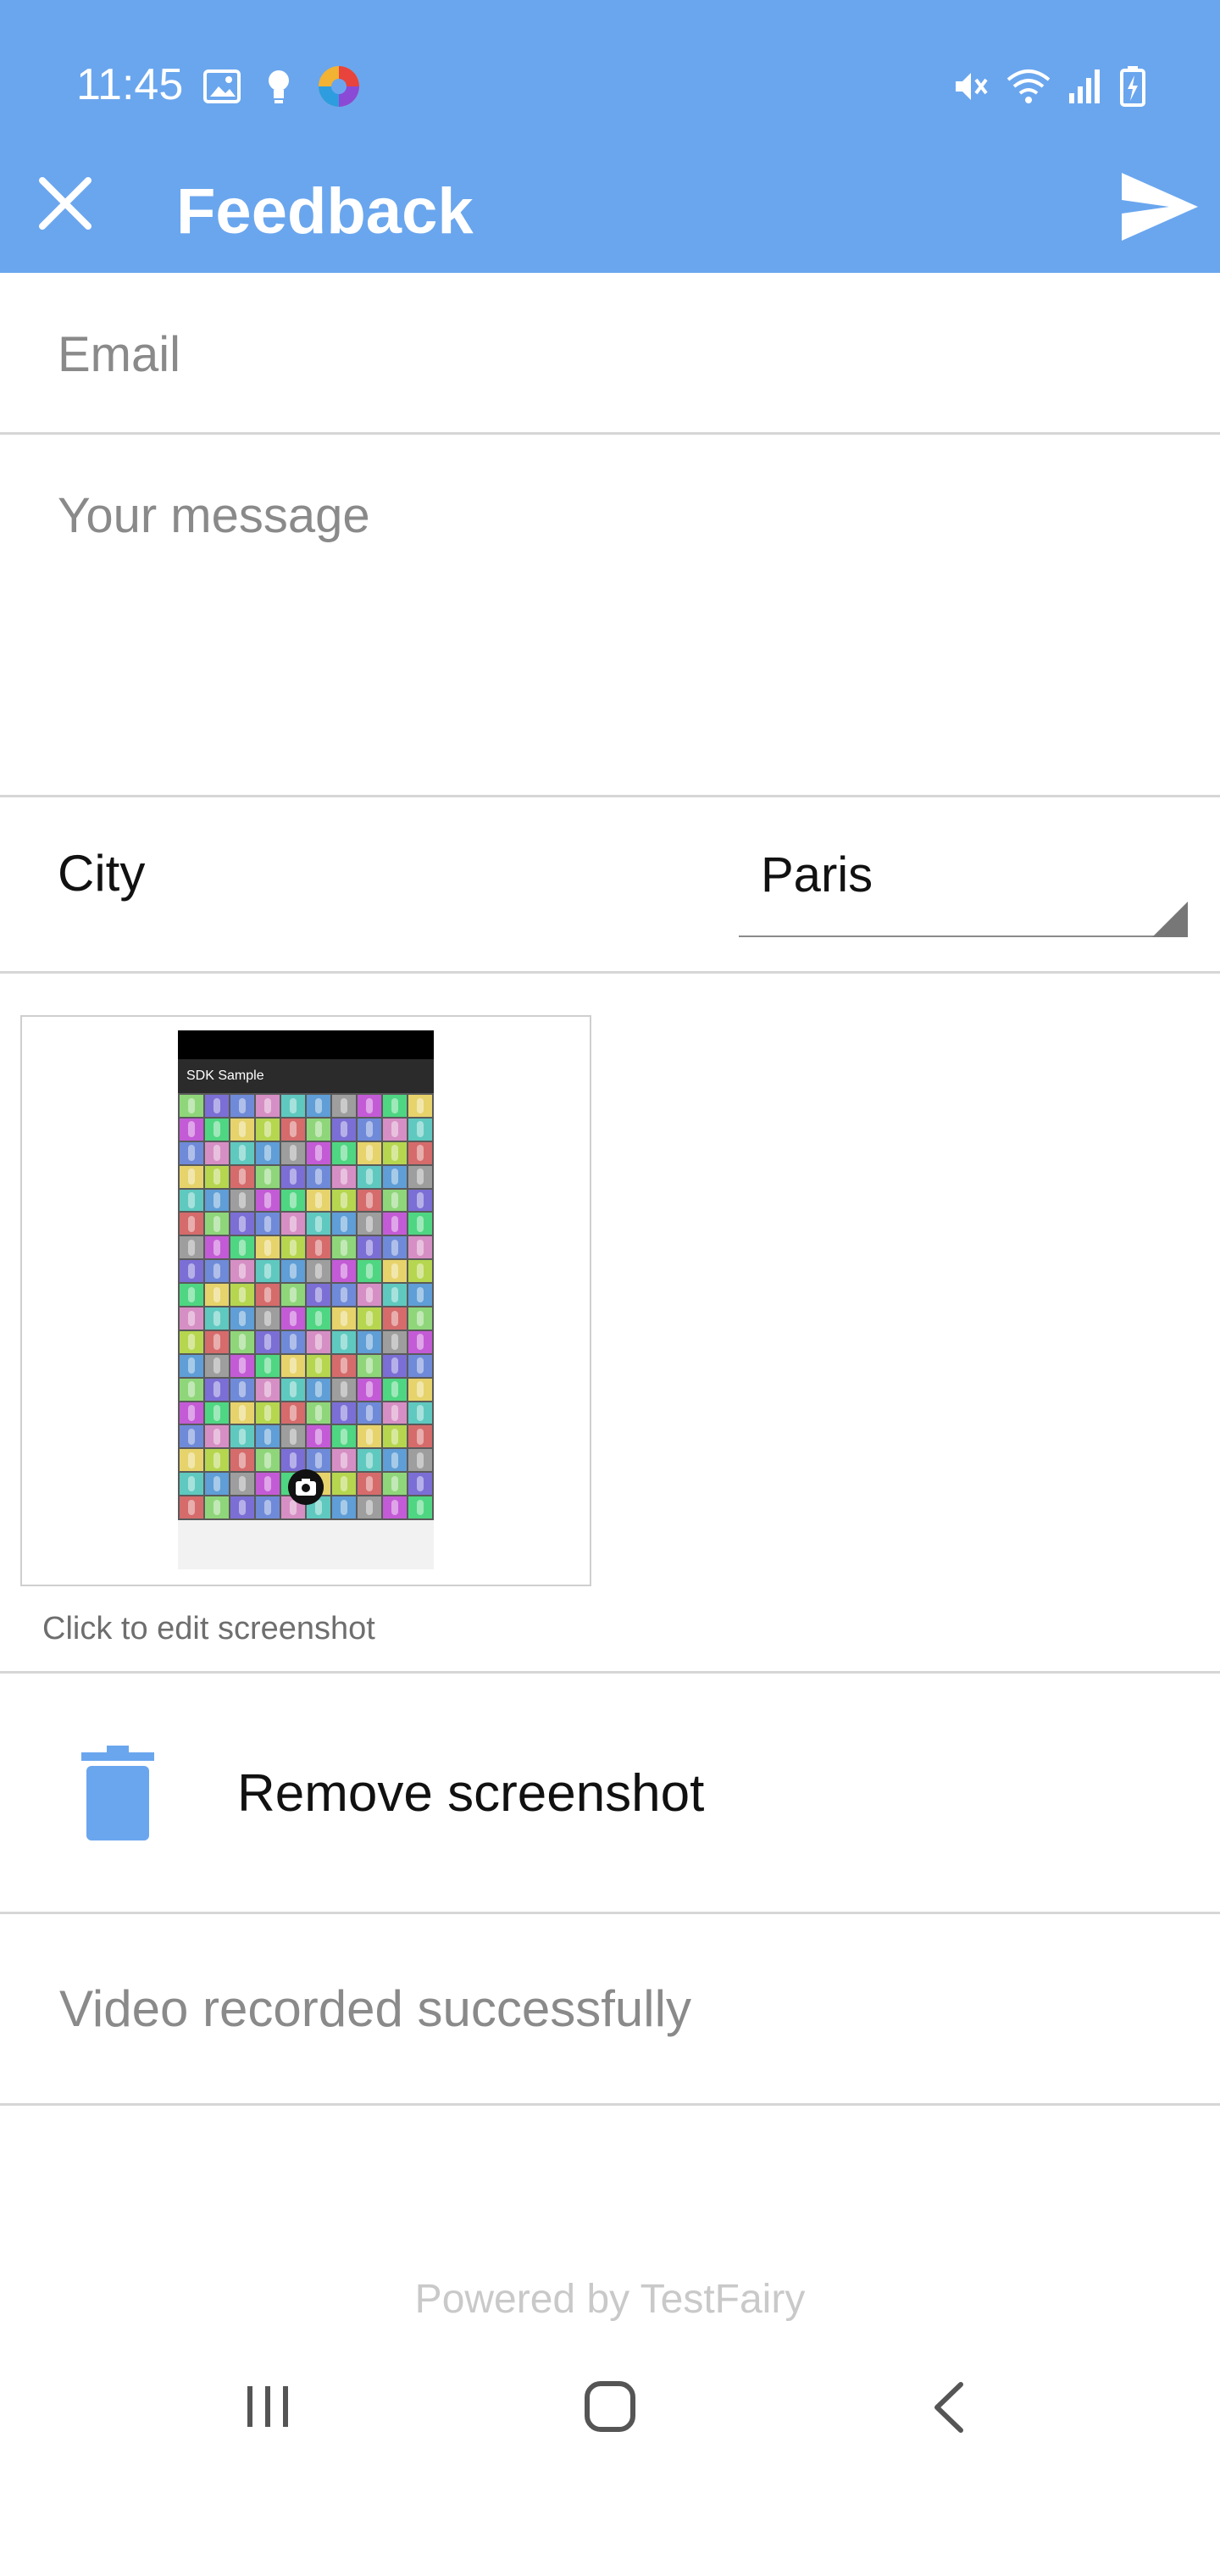 The width and height of the screenshot is (1220, 2576). I want to click on image-icon, so click(222, 86).